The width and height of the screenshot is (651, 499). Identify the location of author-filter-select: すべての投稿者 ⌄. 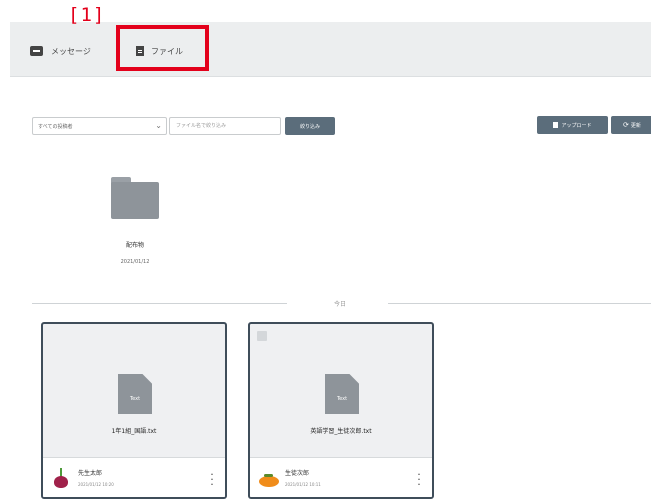
(99, 126).